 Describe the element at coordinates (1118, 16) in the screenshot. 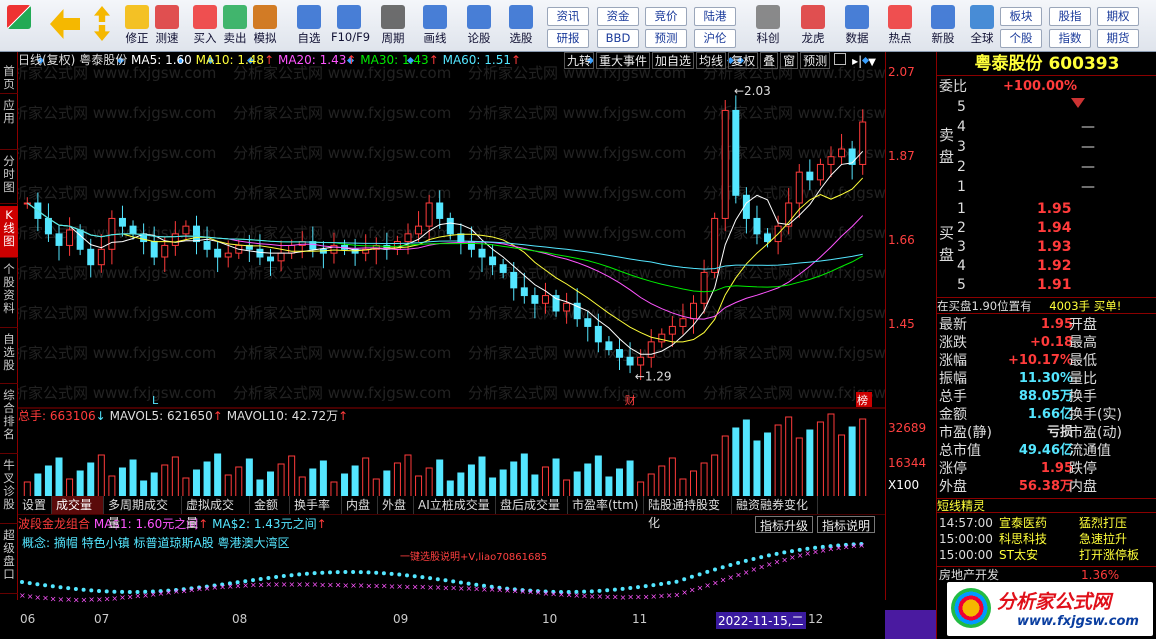

I see `quick-button-10: 期权` at that location.